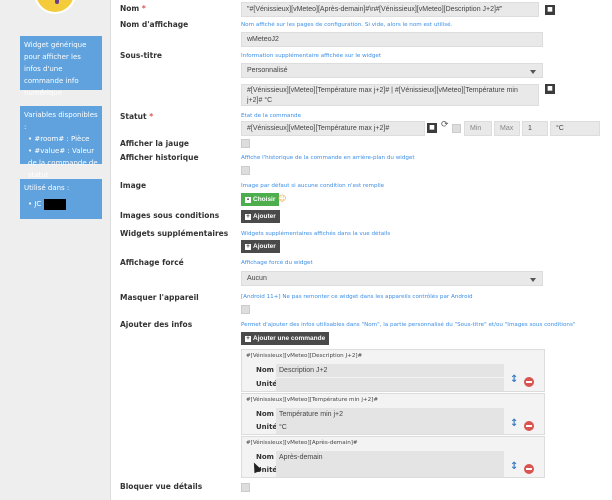 This screenshot has height=500, width=612. I want to click on max-placeholder: Max, so click(507, 128).